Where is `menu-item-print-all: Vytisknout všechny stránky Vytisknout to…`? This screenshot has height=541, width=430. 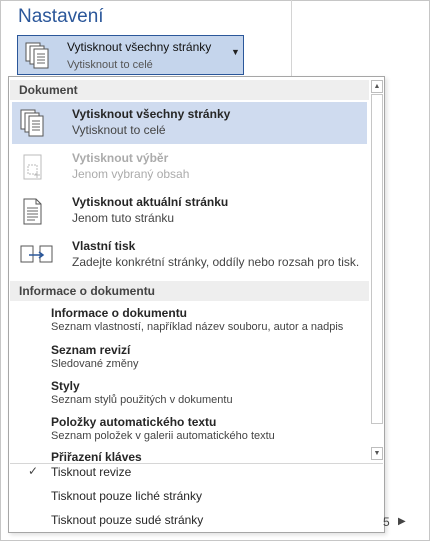
menu-item-print-all: Vytisknout všechny stránky Vytisknout to… is located at coordinates (189, 123).